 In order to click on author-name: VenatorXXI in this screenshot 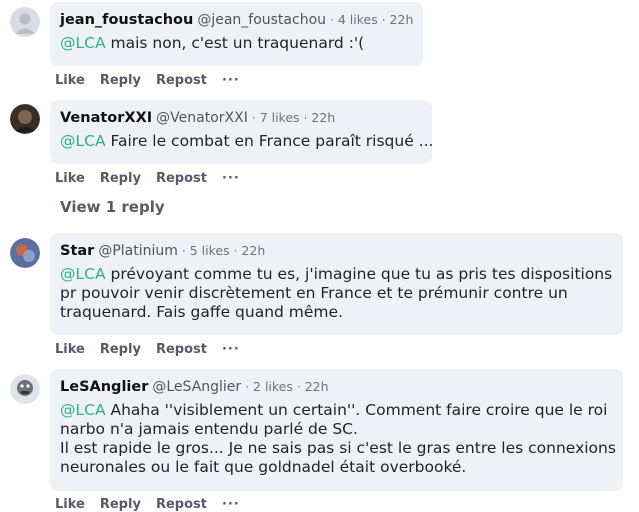, I will do `click(106, 118)`.